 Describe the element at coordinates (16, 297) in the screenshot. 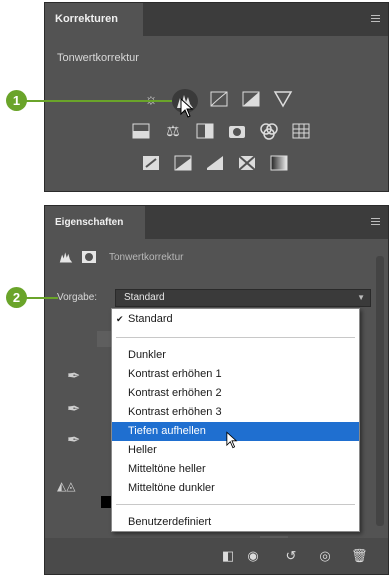

I see `callout-2: 2` at that location.